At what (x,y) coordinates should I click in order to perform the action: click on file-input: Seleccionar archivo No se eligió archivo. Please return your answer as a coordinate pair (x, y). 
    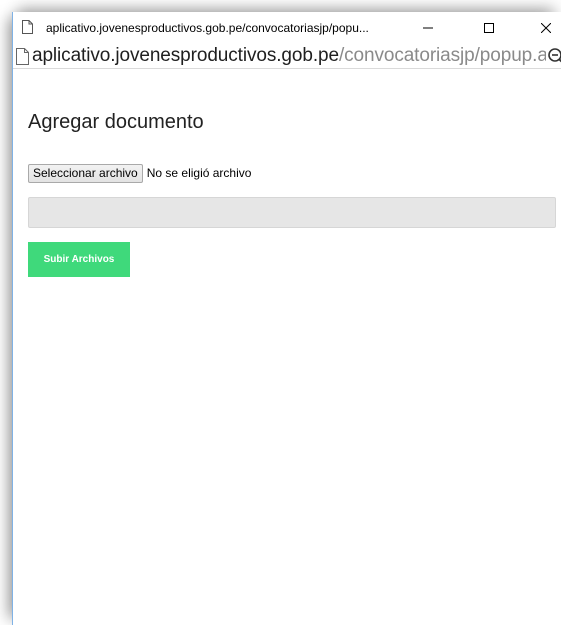
    Looking at the image, I should click on (139, 173).